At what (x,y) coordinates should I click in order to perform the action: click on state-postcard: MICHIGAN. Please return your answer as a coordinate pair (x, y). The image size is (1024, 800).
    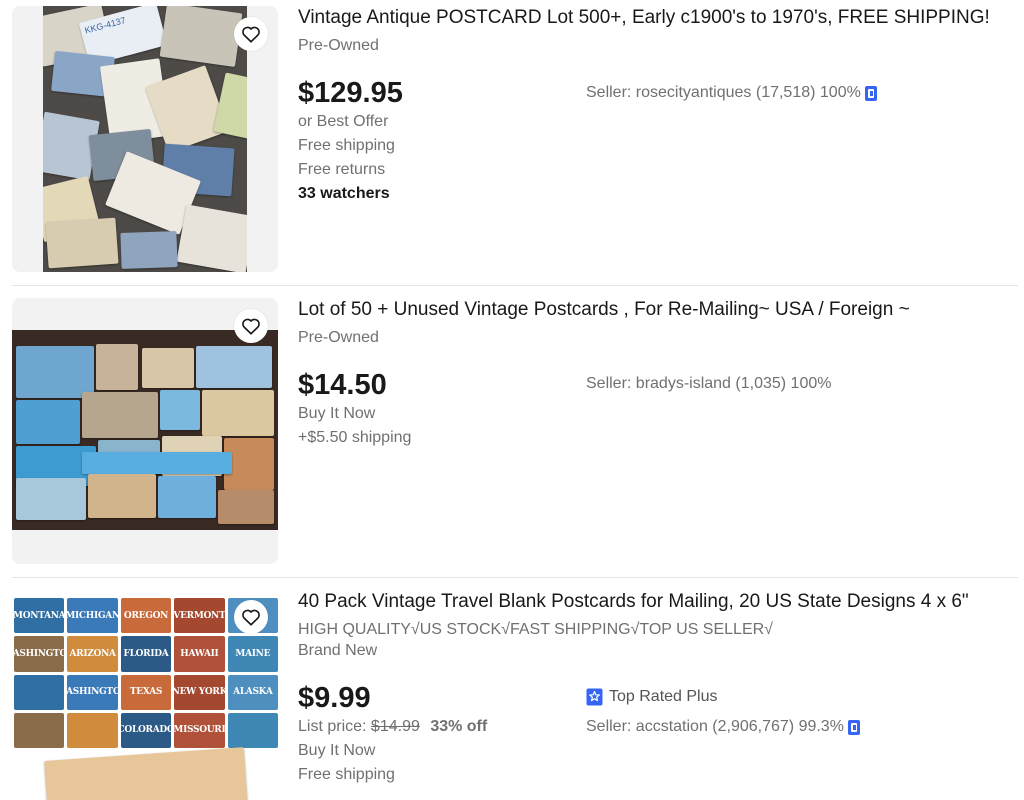
    Looking at the image, I should click on (92, 616).